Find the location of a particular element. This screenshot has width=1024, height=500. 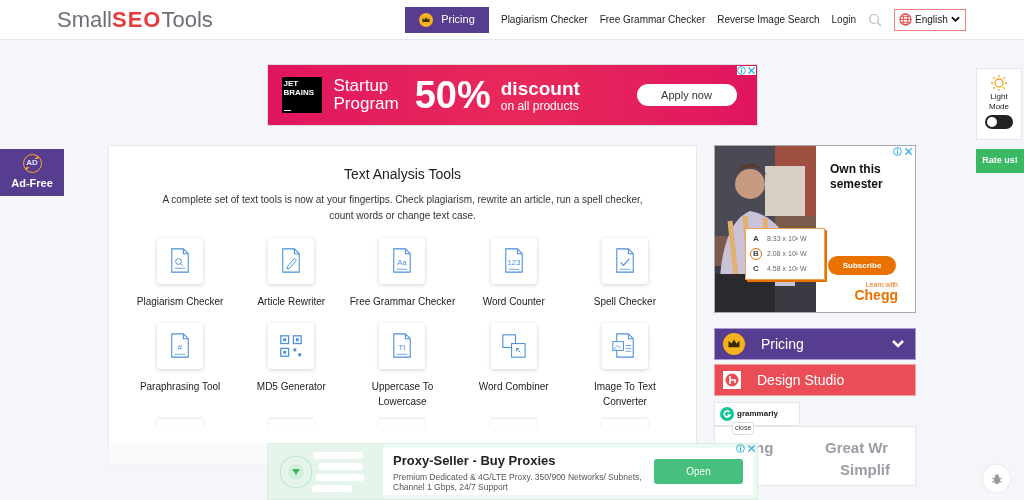

tool-link: Word Combiner is located at coordinates (514, 366).